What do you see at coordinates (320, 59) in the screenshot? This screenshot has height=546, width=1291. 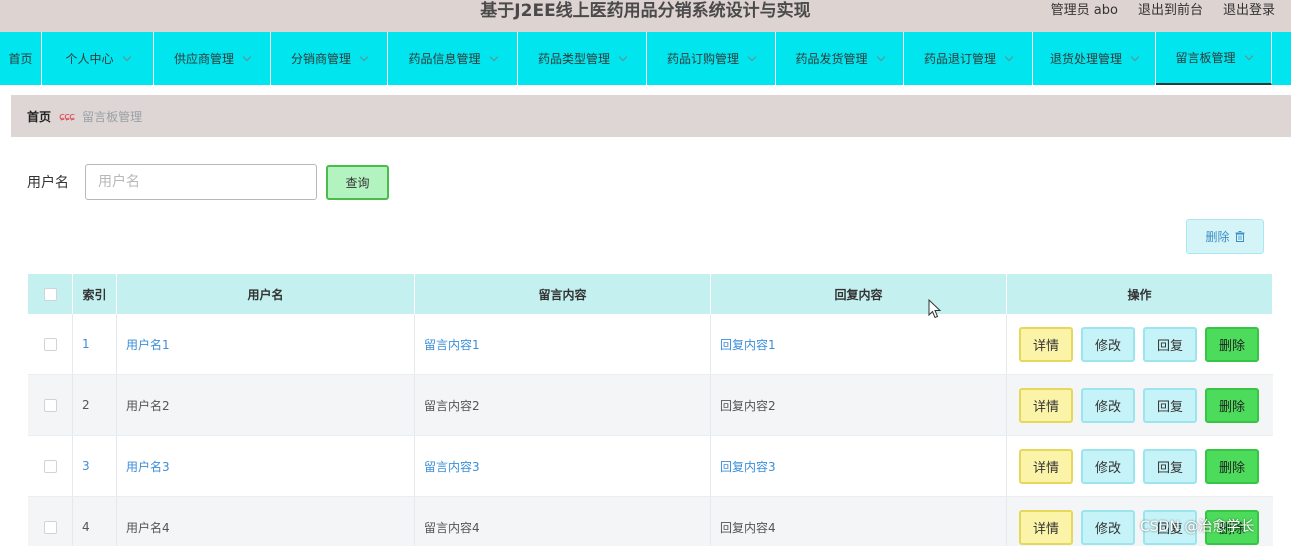 I see `nav-item-label: 分销商管理` at bounding box center [320, 59].